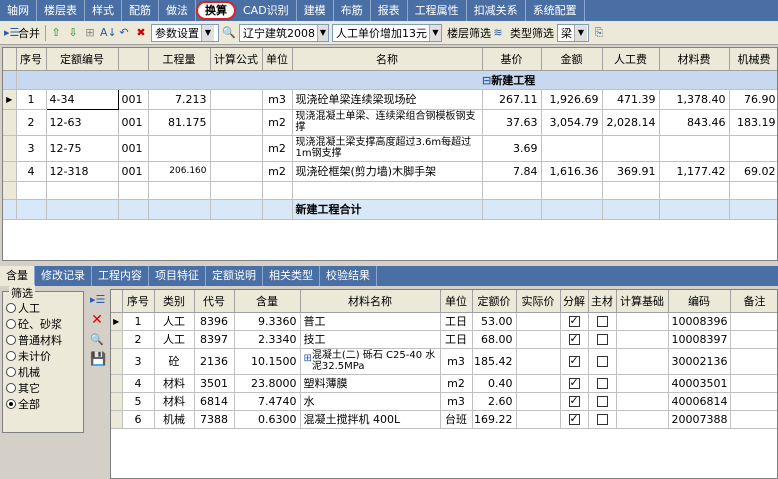 The image size is (778, 479). I want to click on top-tab: 做法, so click(177, 10).